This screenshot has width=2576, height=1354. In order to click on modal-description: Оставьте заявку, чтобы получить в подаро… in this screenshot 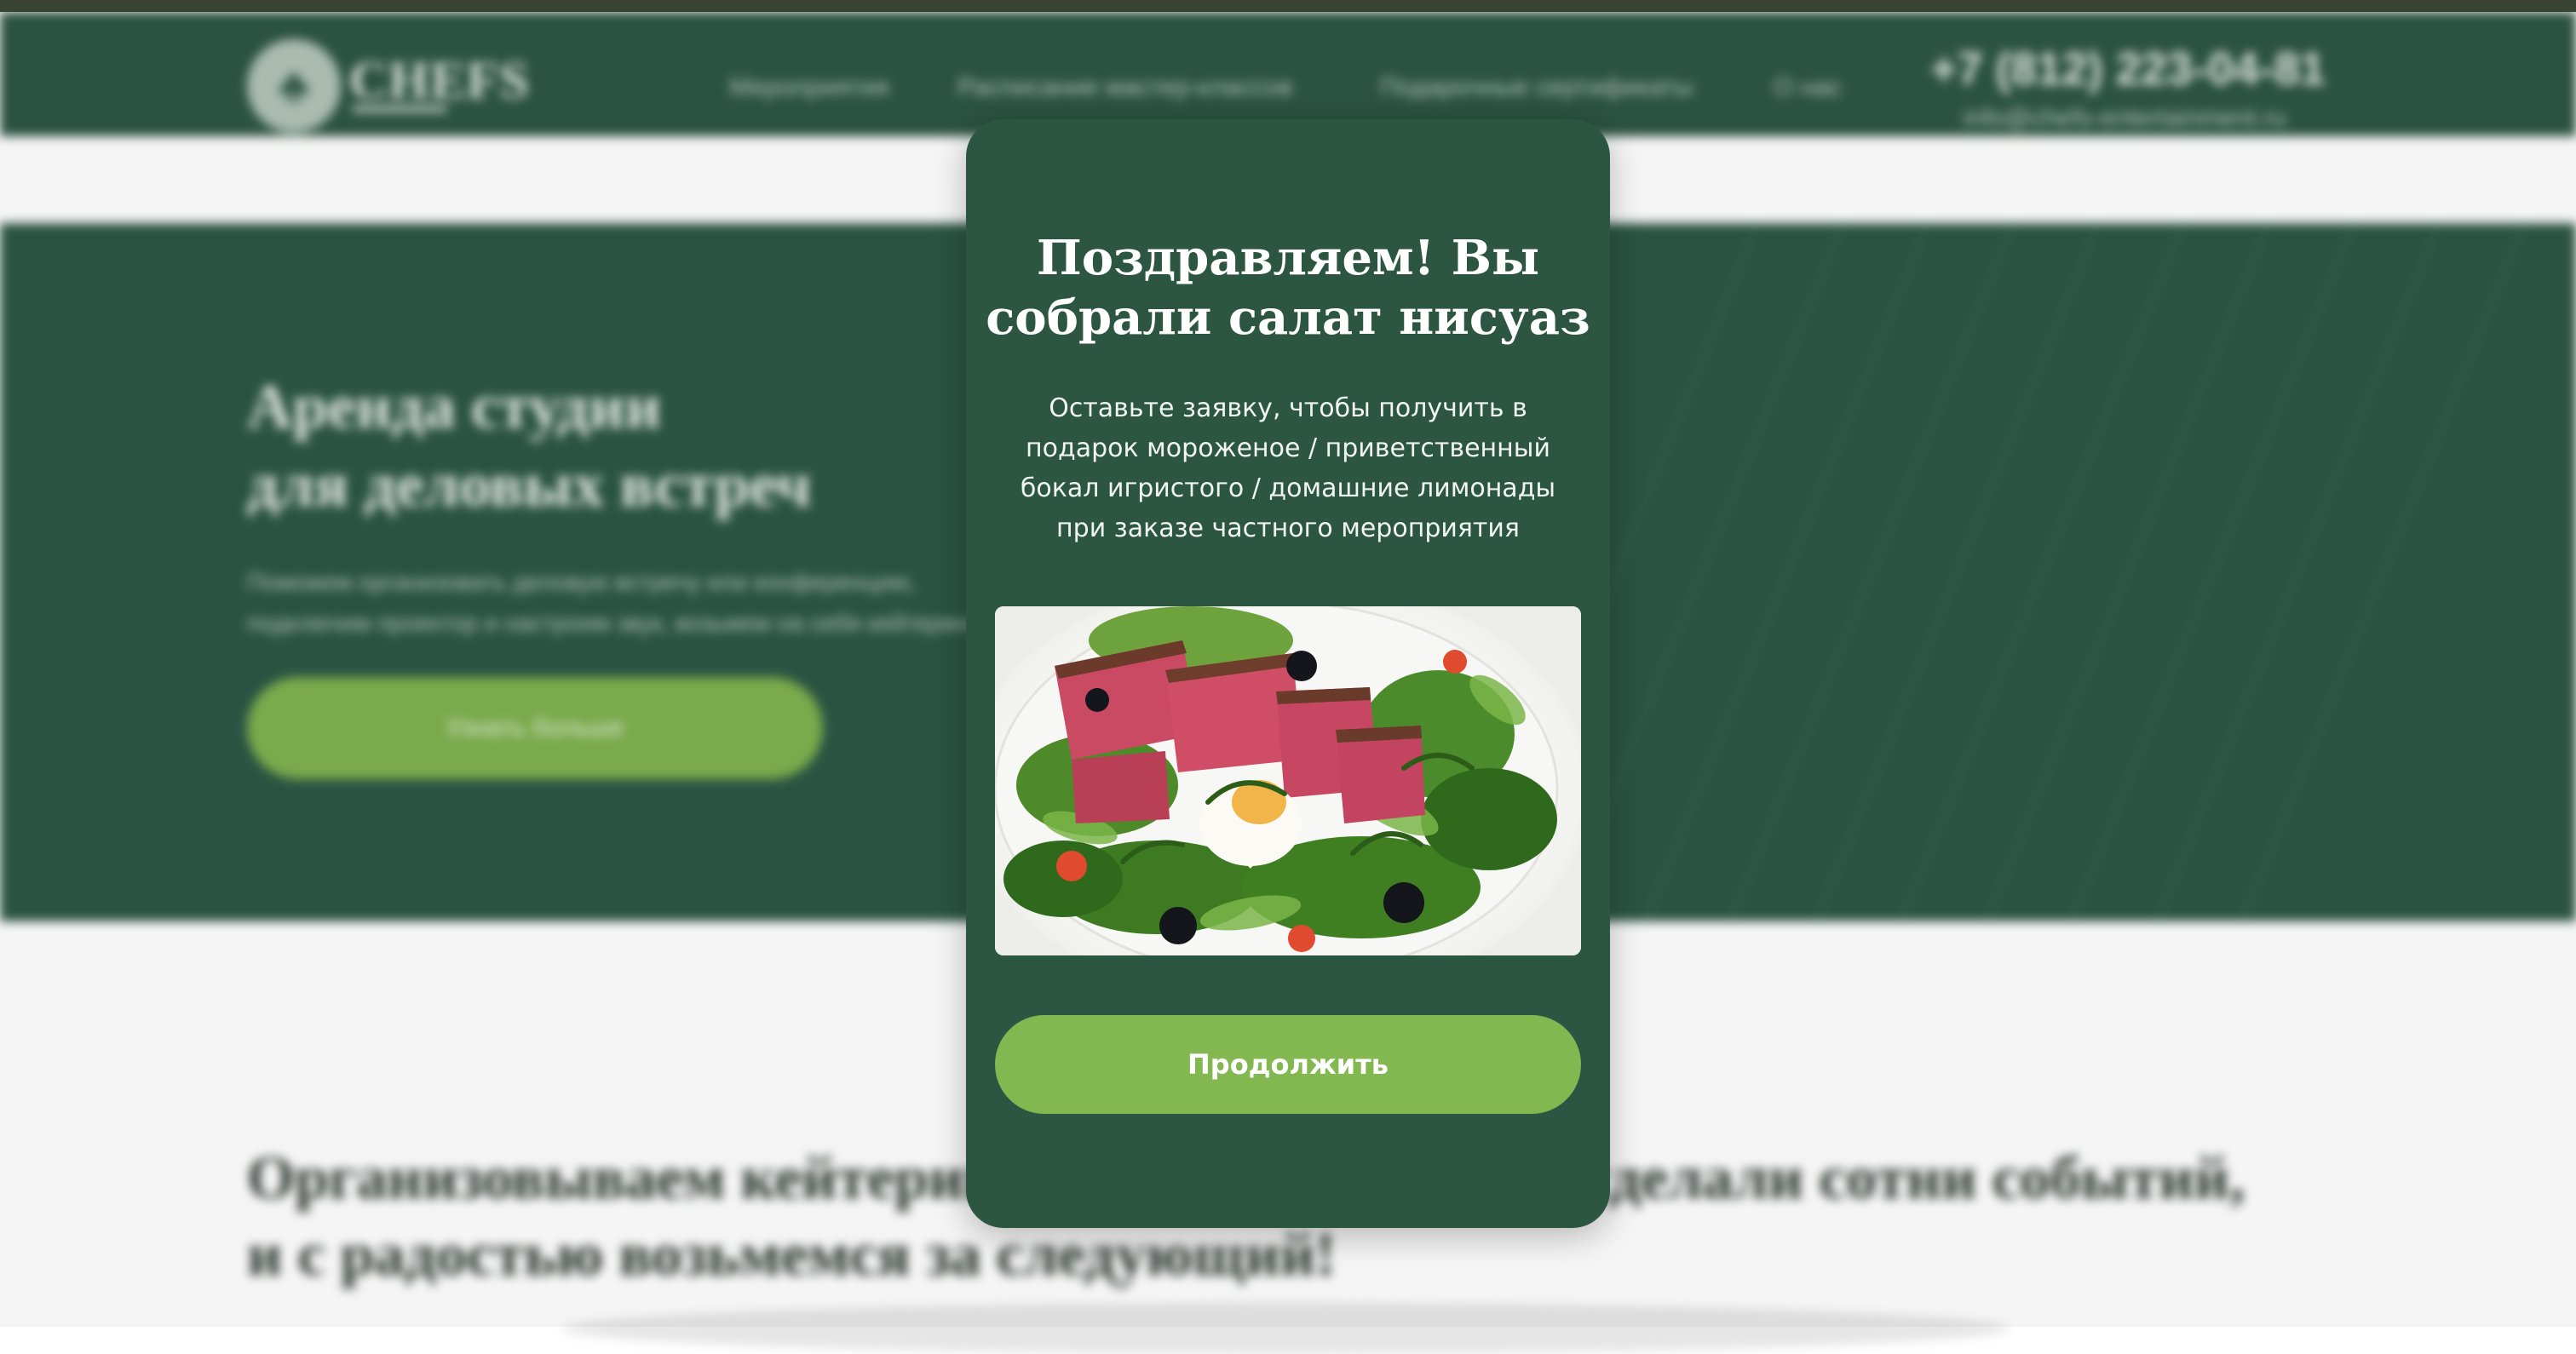, I will do `click(1288, 468)`.